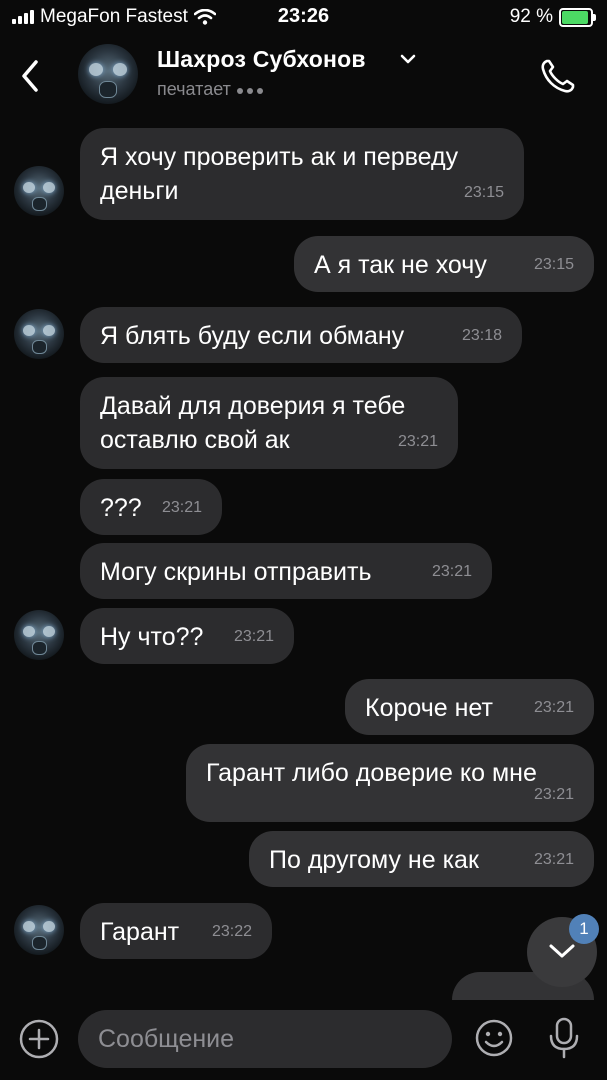 The width and height of the screenshot is (607, 1080). Describe the element at coordinates (400, 265) in the screenshot. I see `message-text: А я так не хочу` at that location.